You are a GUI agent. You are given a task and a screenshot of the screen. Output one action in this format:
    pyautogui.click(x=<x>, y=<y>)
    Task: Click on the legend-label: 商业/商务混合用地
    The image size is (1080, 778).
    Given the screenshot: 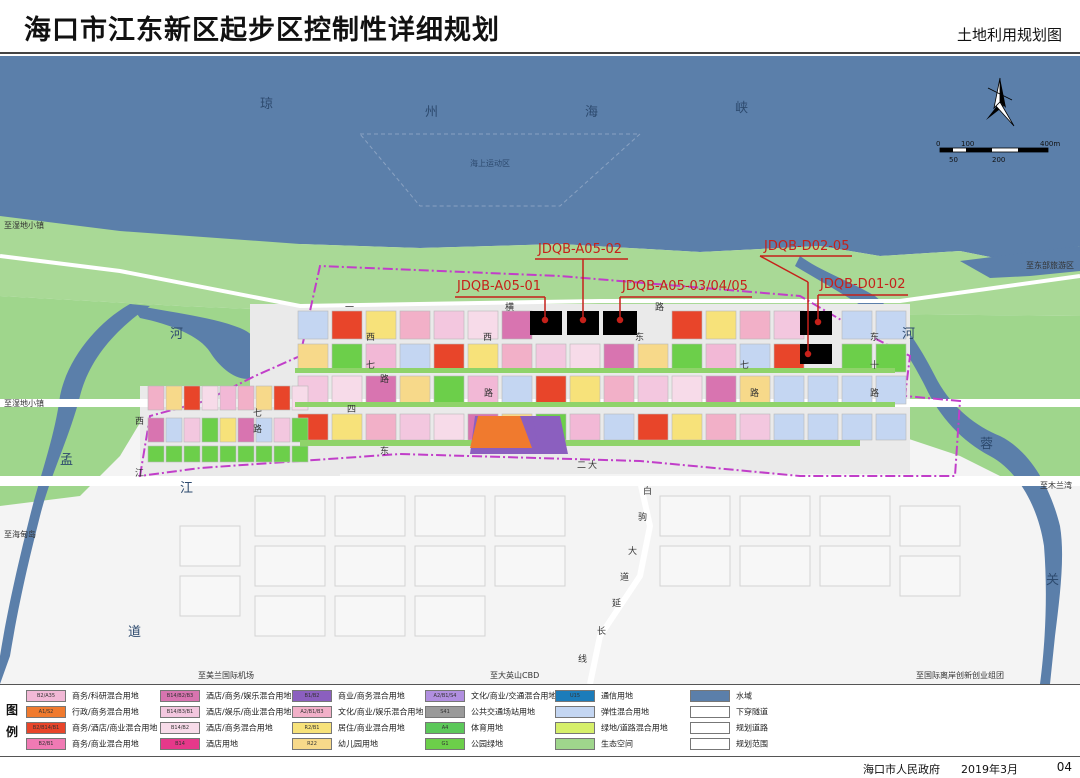 What is the action you would take?
    pyautogui.click(x=371, y=696)
    